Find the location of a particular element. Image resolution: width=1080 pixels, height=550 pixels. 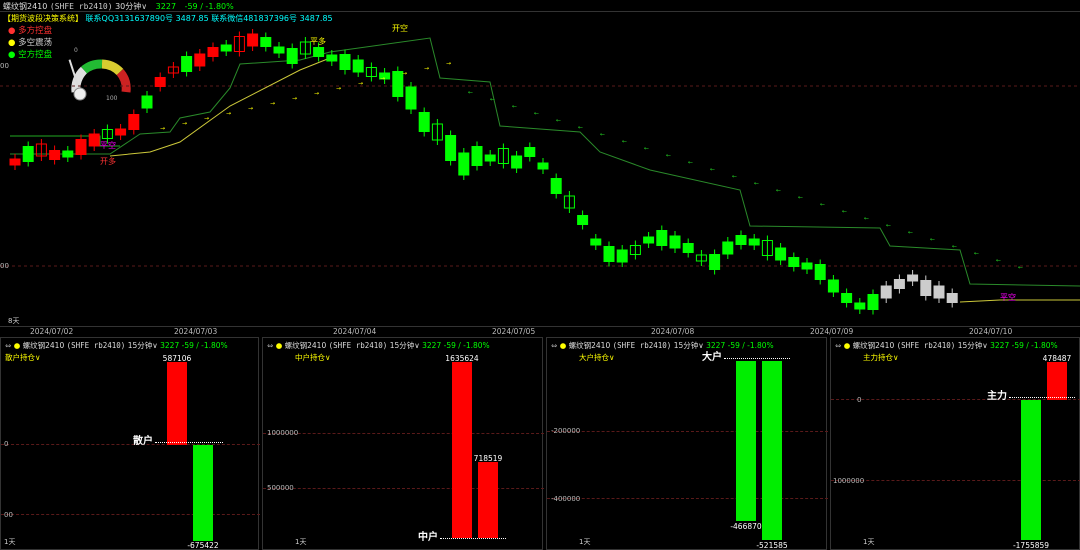

period-selector: 30分钟 is located at coordinates (128, 6).